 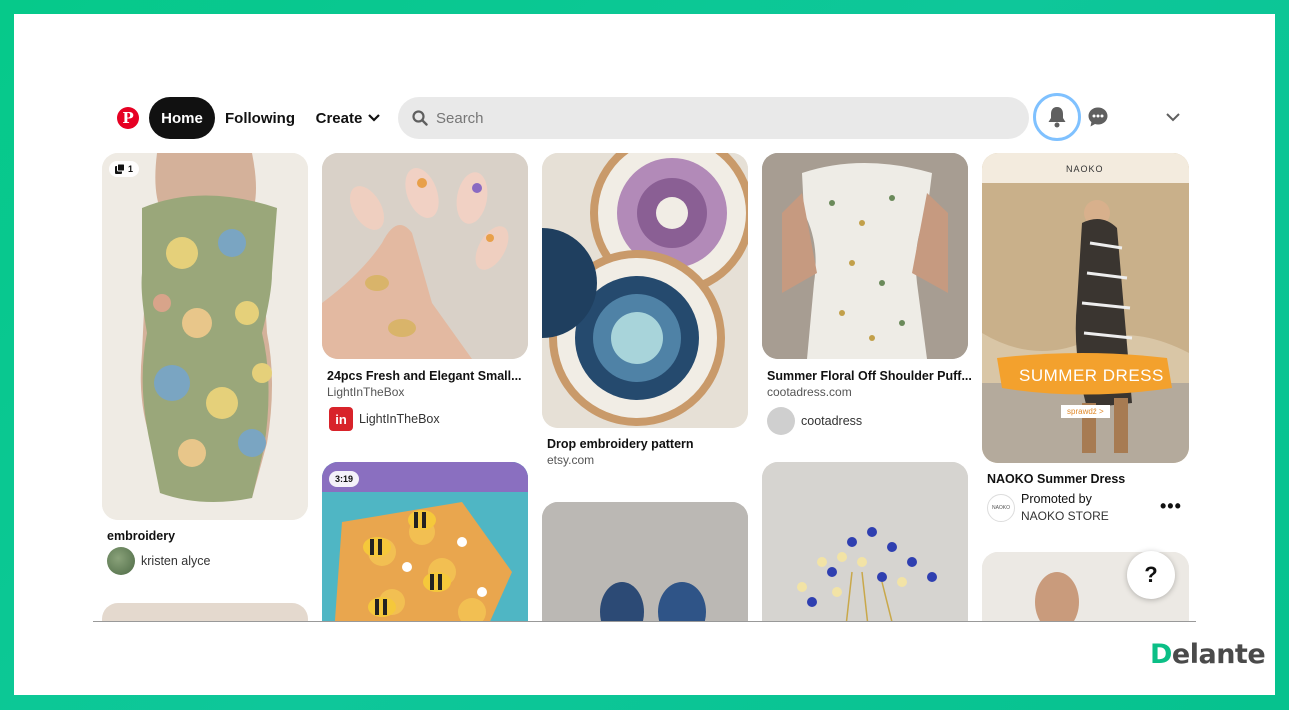 I want to click on video-duration: 3:19, so click(x=344, y=479).